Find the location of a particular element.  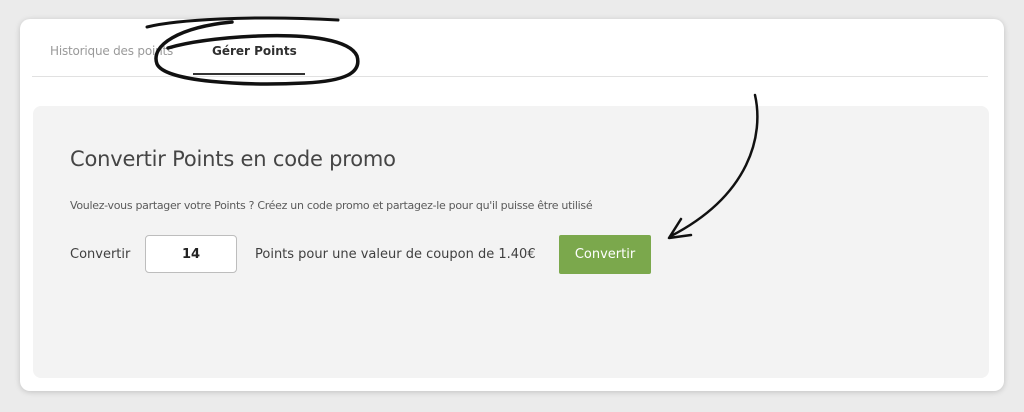

active-tab-indicator is located at coordinates (249, 74).